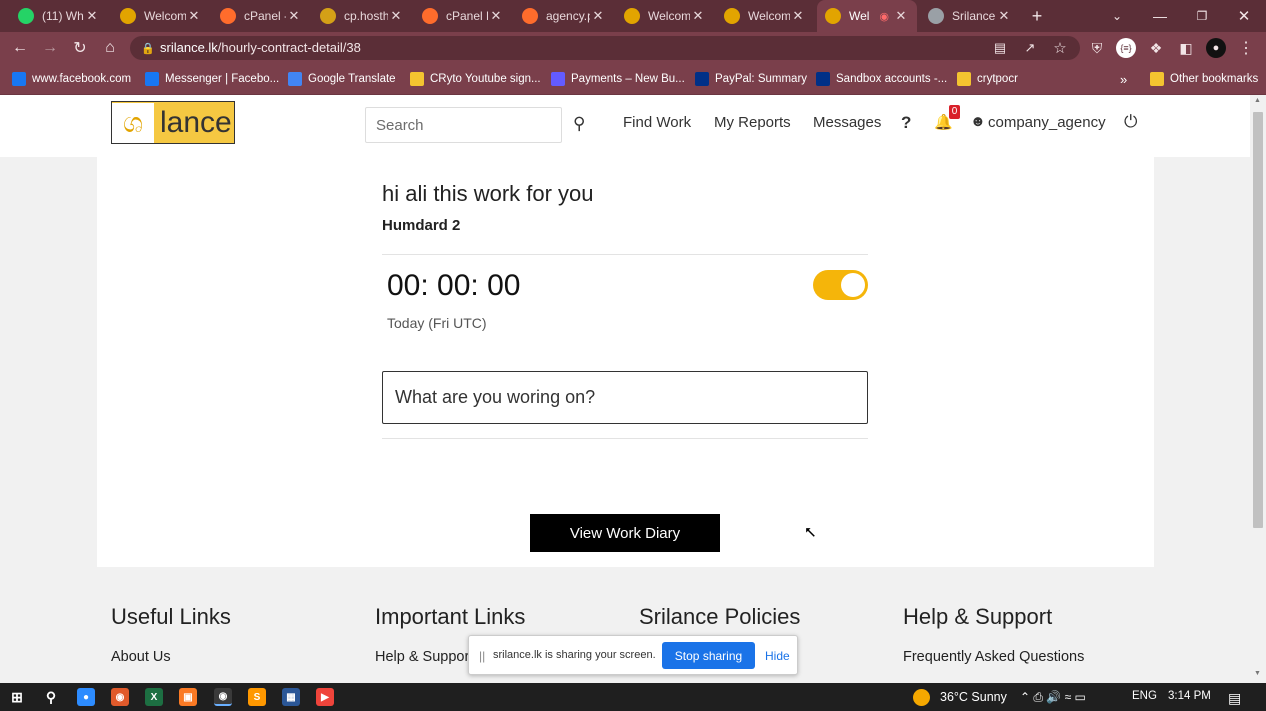  Describe the element at coordinates (325, 697) in the screenshot. I see `anydesk-icon: ▶` at that location.